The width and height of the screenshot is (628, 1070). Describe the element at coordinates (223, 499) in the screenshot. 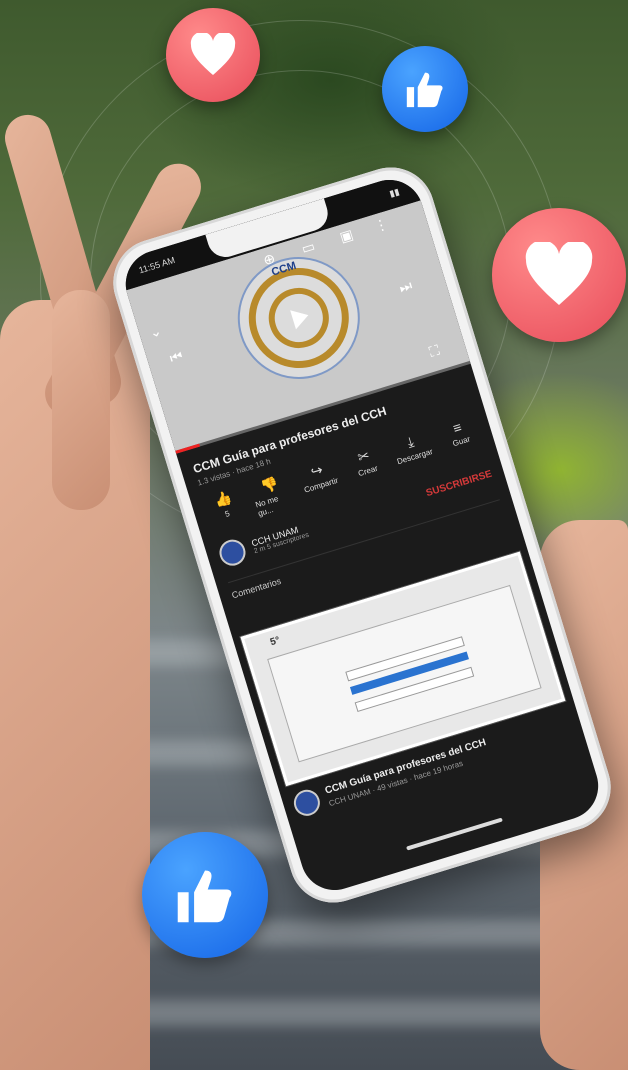

I see `thumb-up-icon: 👍` at that location.